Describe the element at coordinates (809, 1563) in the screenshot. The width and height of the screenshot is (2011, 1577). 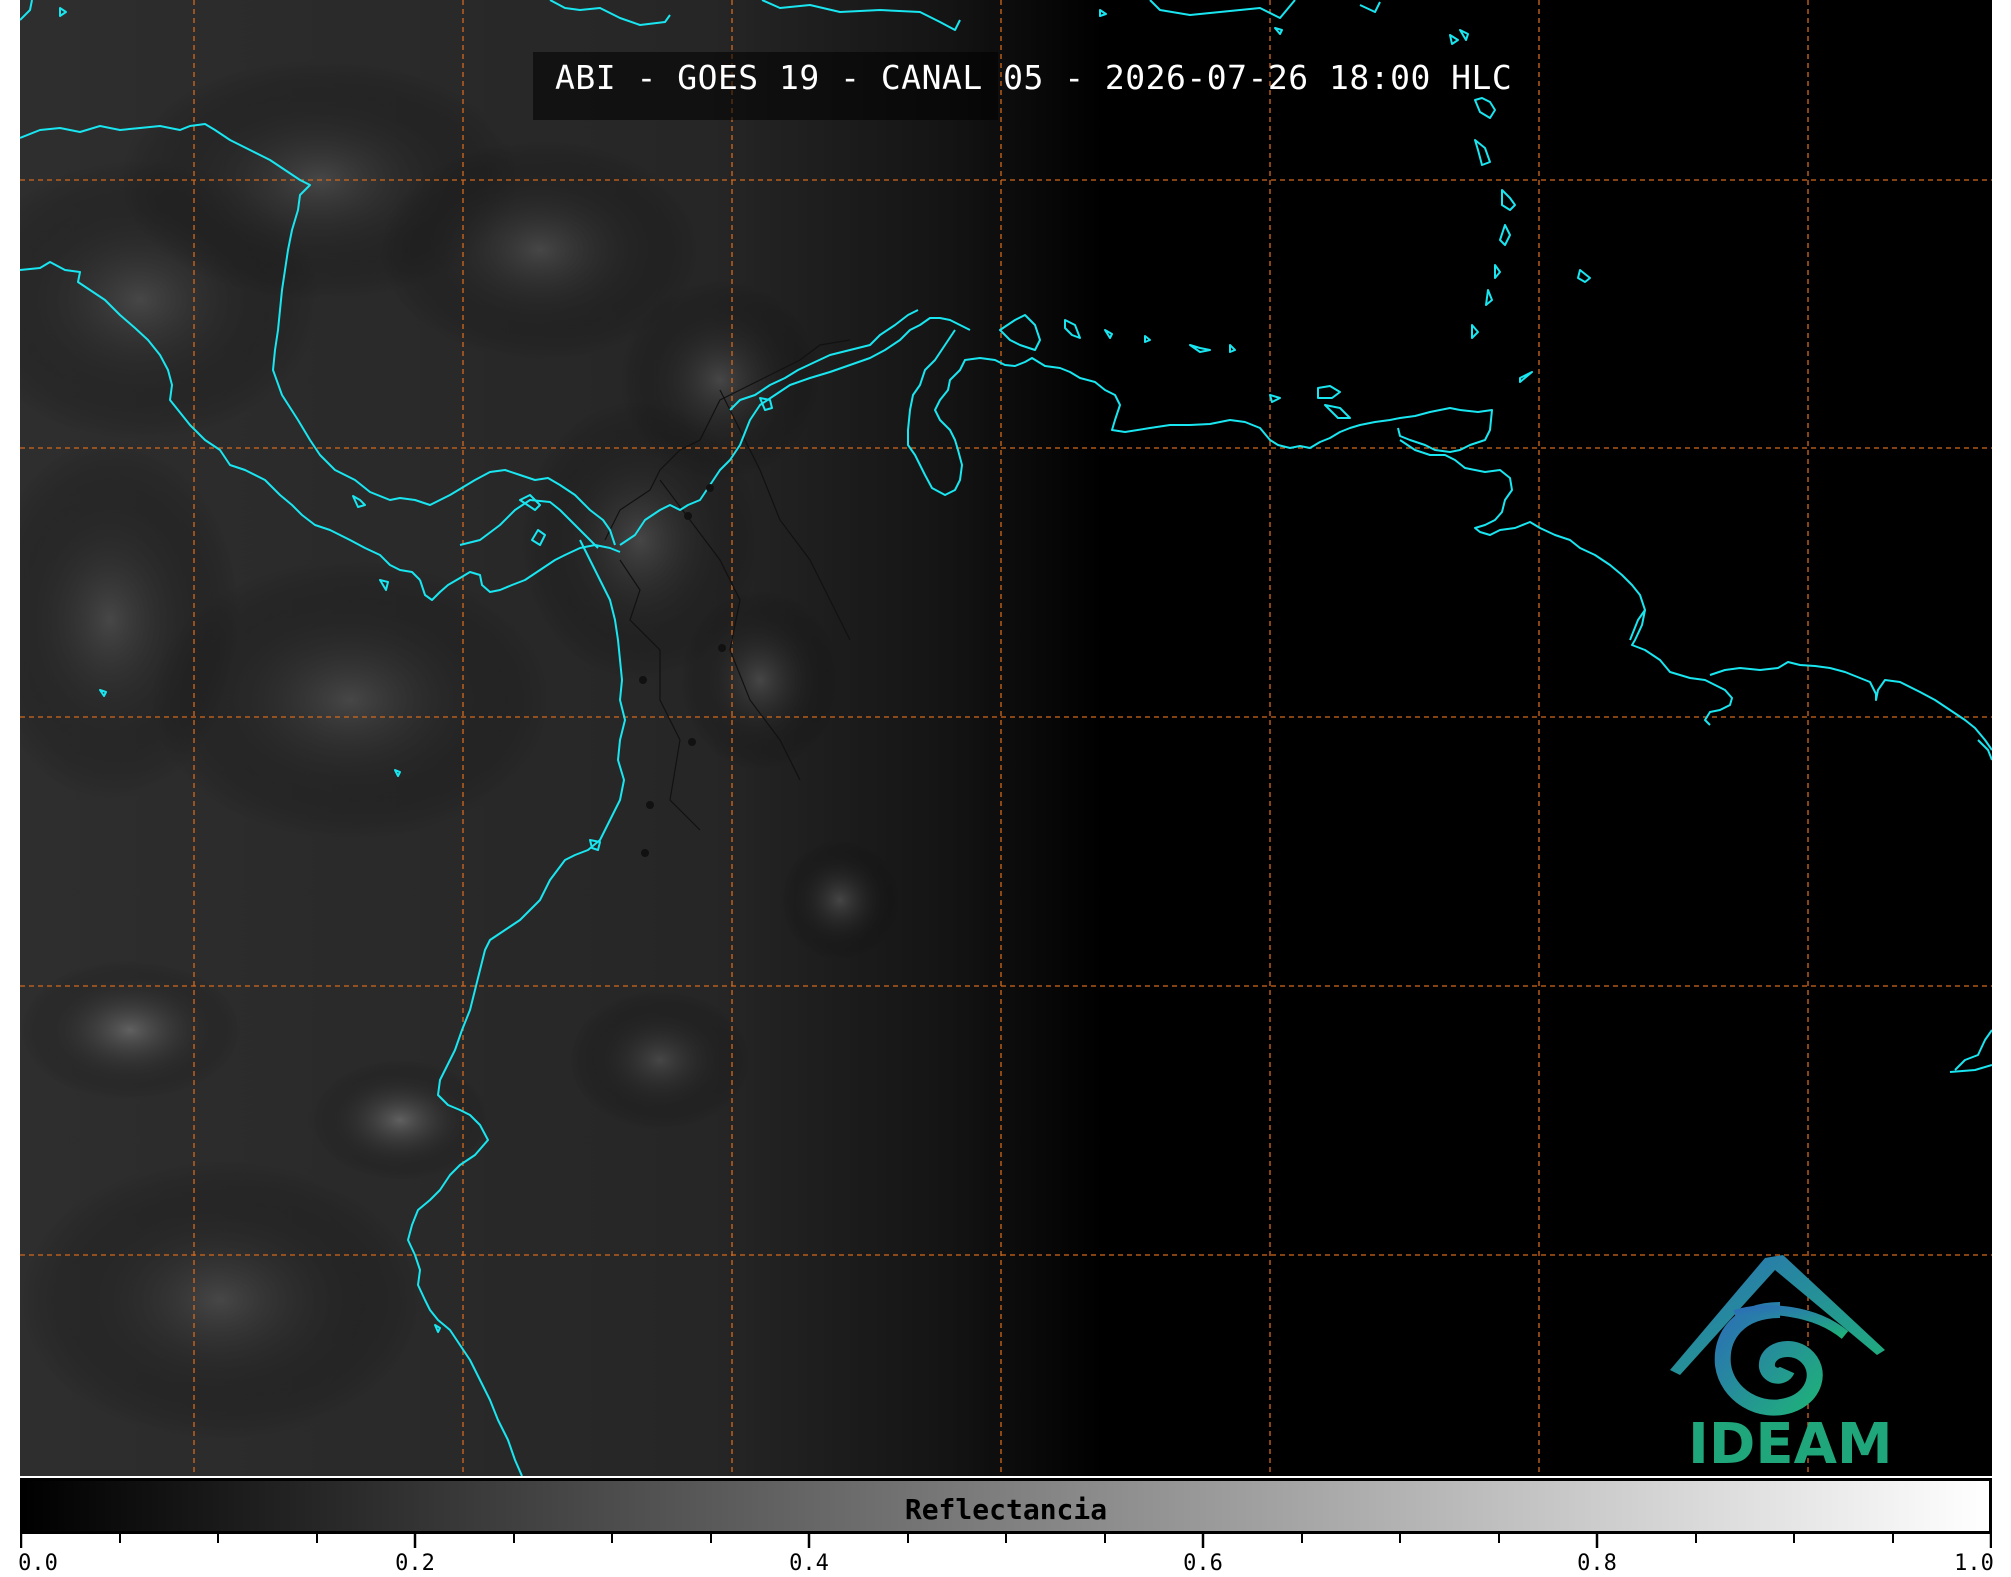
I see `colorbar-tick-label: 0.4` at that location.